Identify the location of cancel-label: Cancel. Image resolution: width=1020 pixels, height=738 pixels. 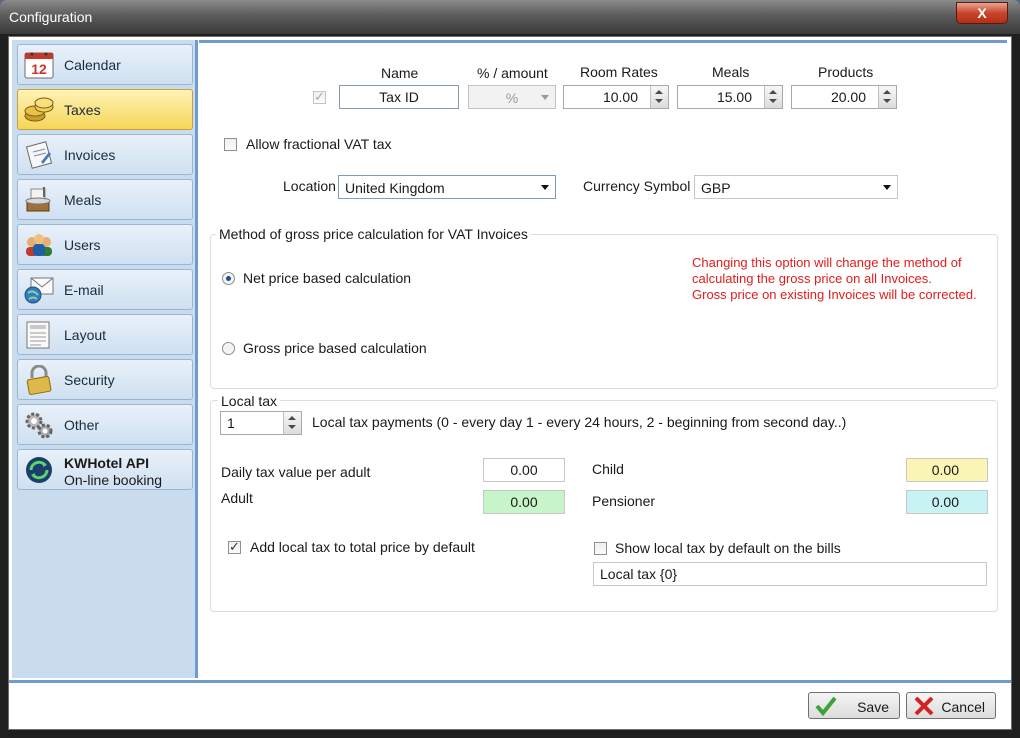
(963, 707).